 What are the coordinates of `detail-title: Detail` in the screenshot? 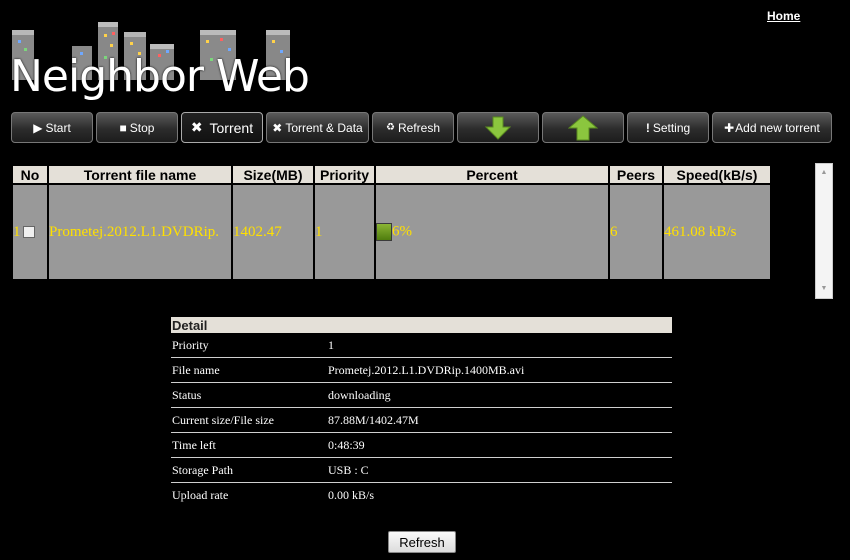 It's located at (421, 325).